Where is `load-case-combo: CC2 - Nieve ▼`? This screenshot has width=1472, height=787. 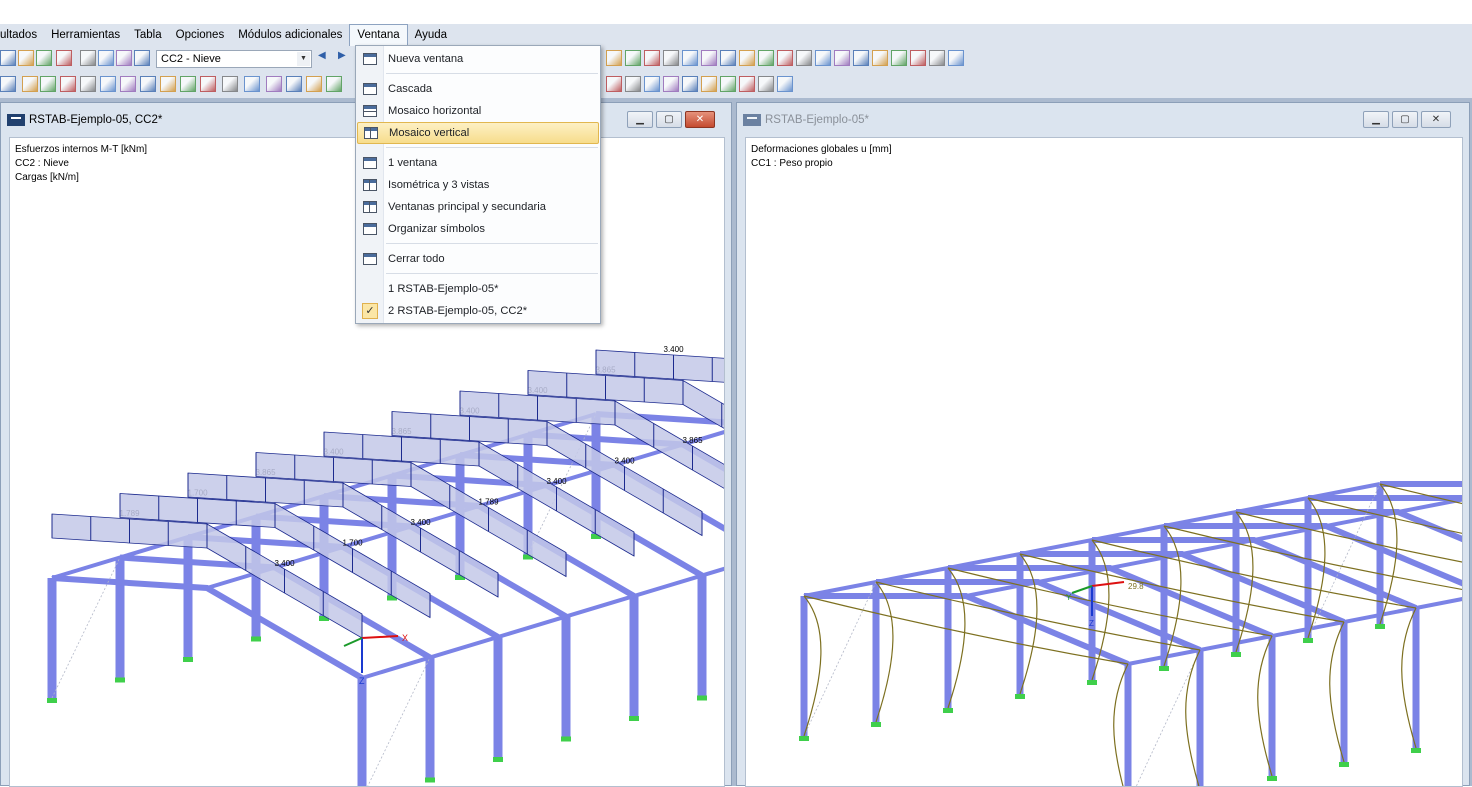
load-case-combo: CC2 - Nieve ▼ is located at coordinates (234, 59).